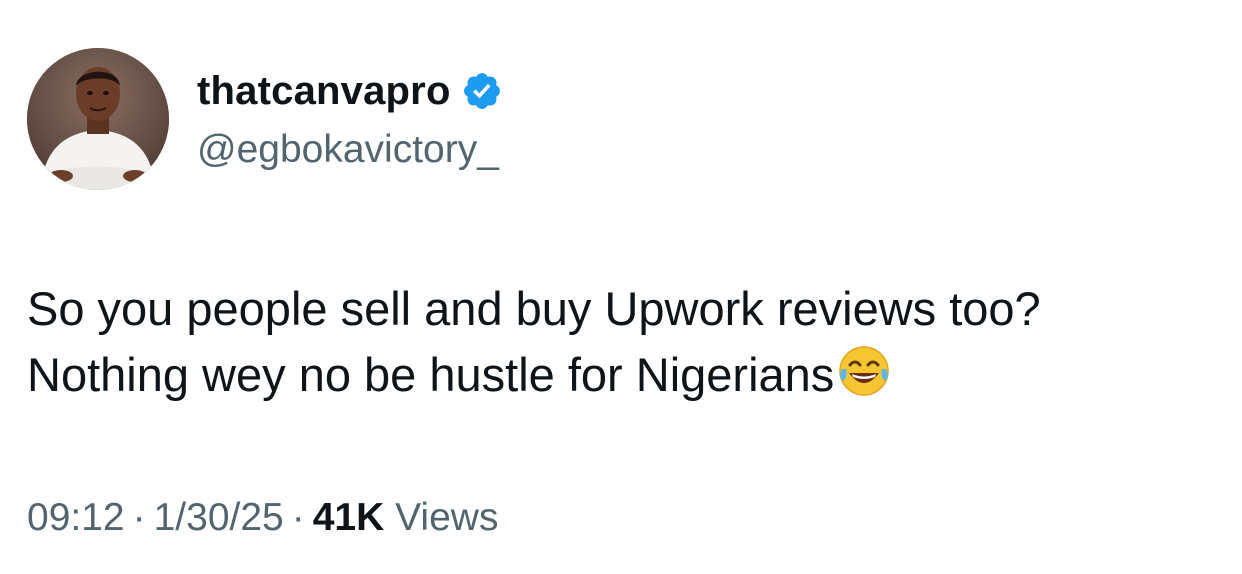 The image size is (1242, 574). I want to click on avatar, so click(98, 119).